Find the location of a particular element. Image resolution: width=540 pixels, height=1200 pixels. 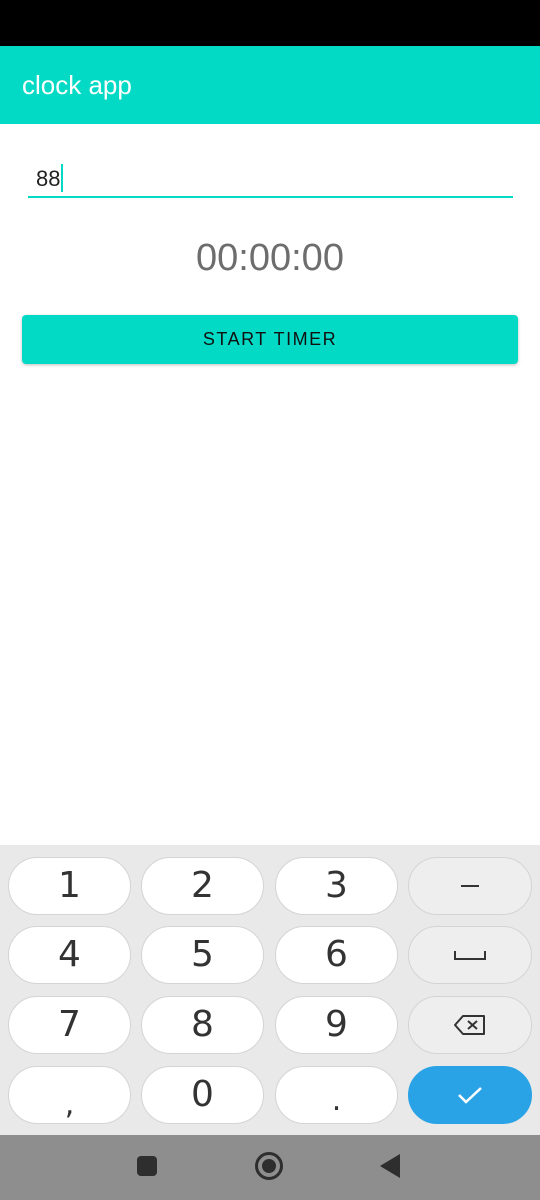

key-5: 5 is located at coordinates (202, 955).